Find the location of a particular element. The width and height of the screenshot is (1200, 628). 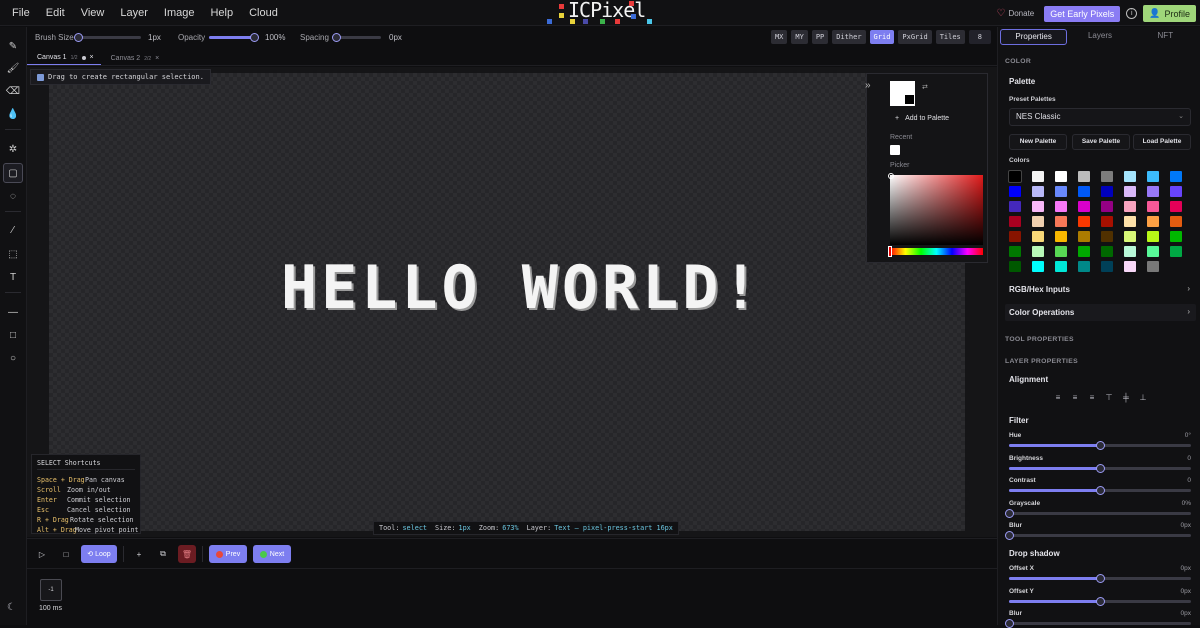

align-middle-icon: ╪ is located at coordinates (1126, 397).